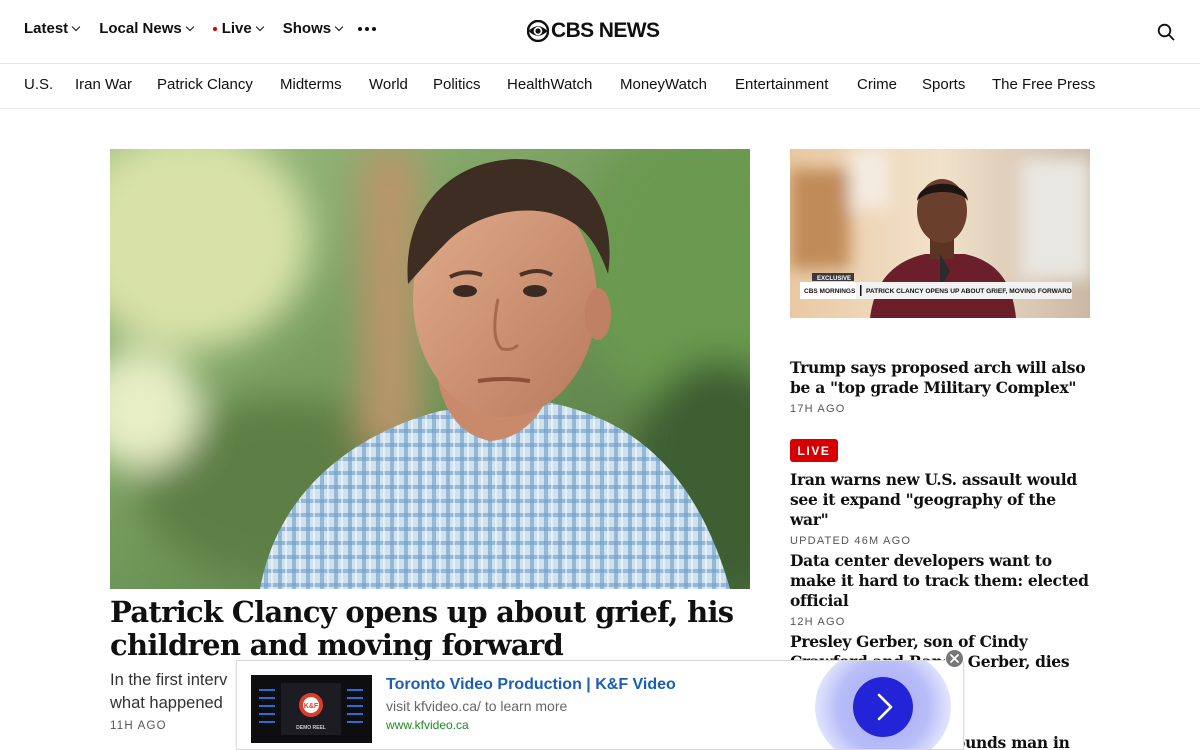 This screenshot has height=750, width=1200. Describe the element at coordinates (538, 31) in the screenshot. I see `cbs-eye-icon` at that location.